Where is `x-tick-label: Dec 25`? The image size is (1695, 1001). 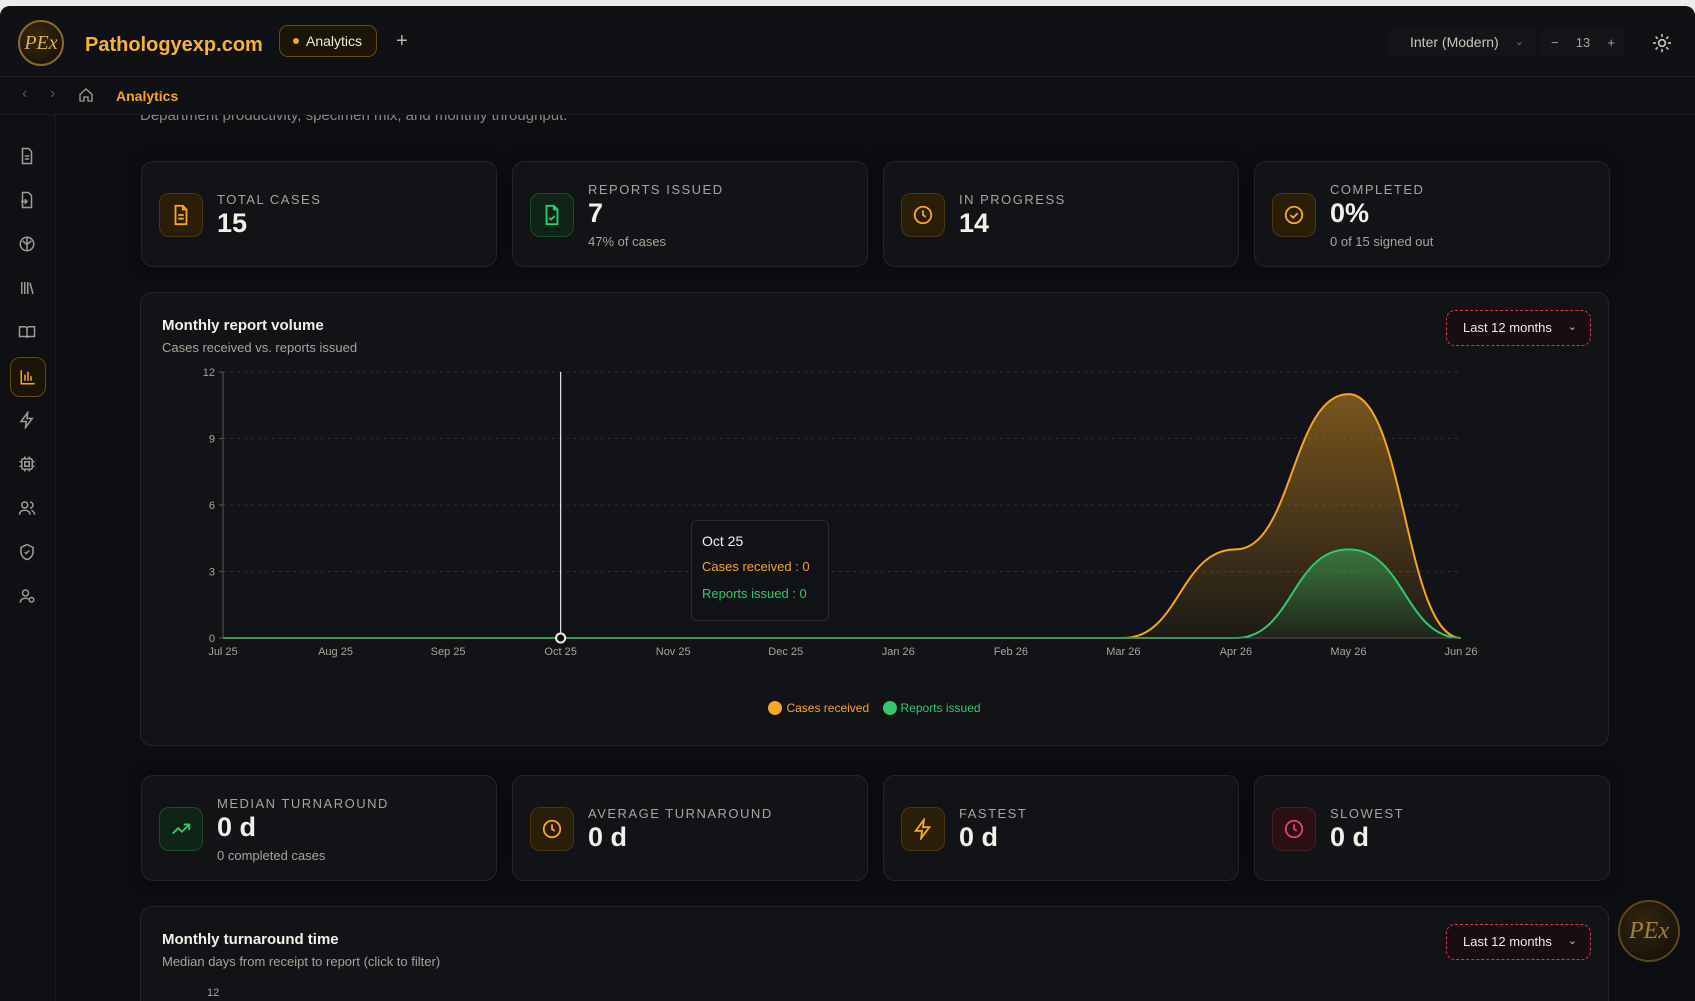 x-tick-label: Dec 25 is located at coordinates (785, 652).